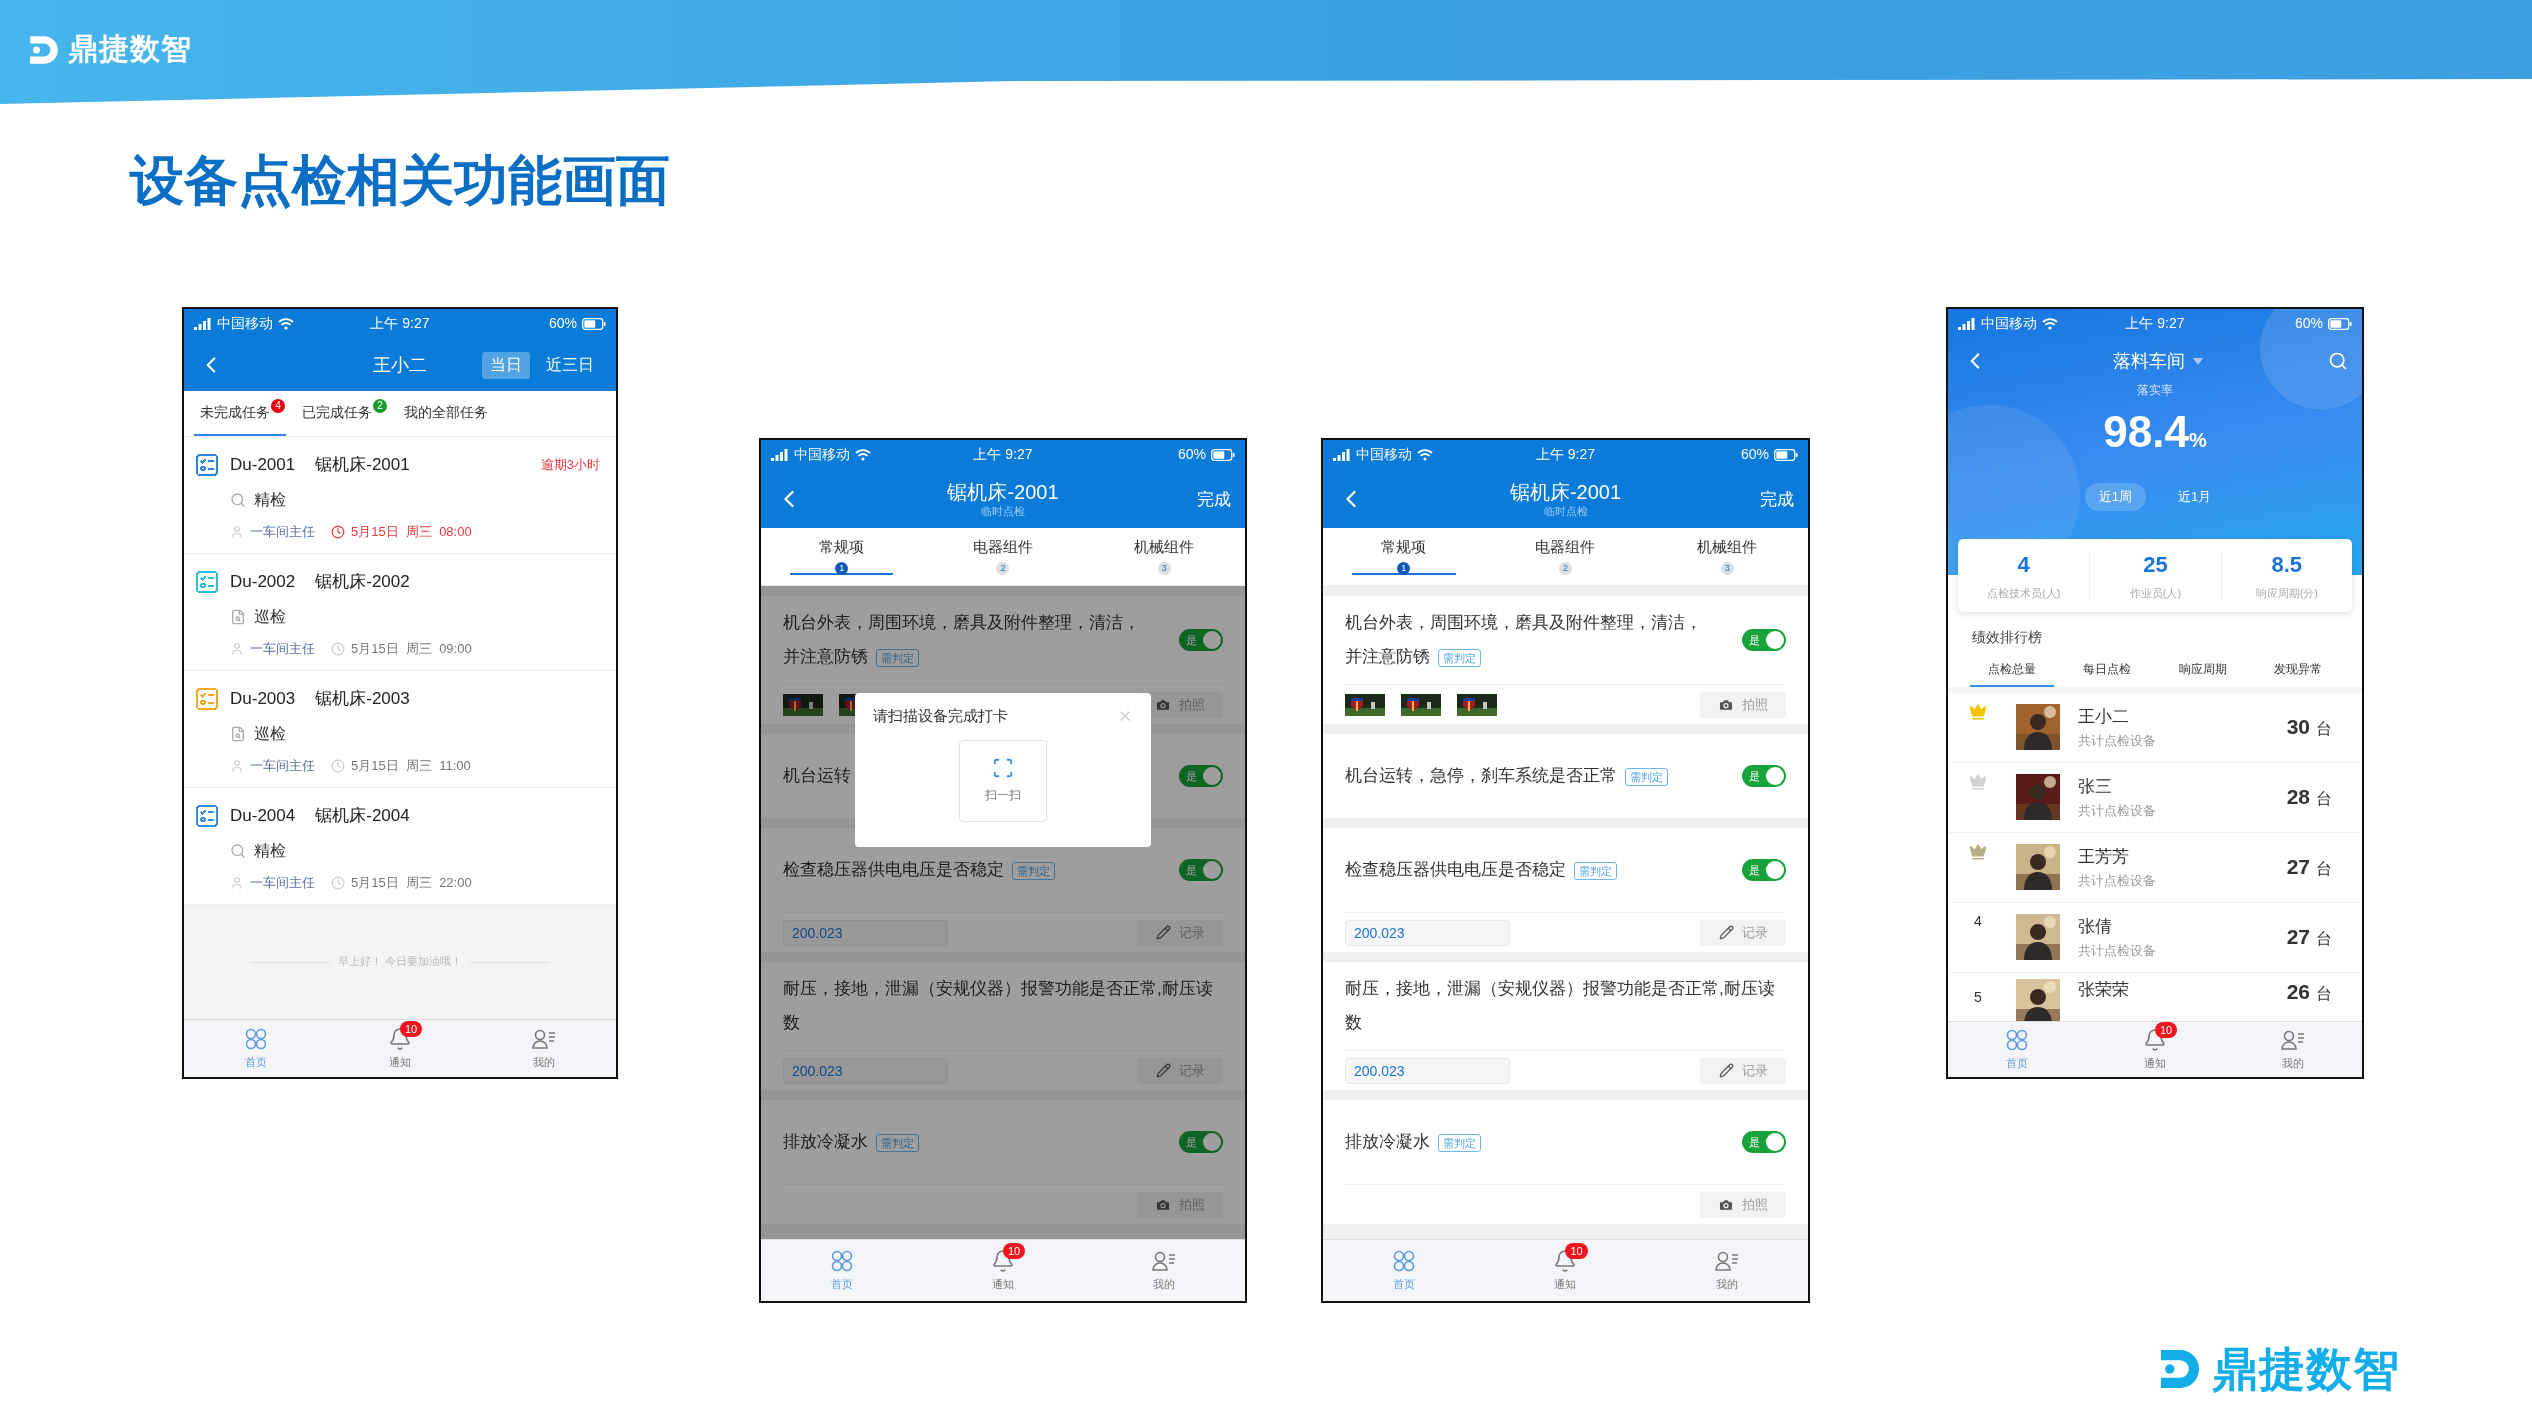  What do you see at coordinates (2117, 740) in the screenshot?
I see `row-caption: 共计点检设备` at bounding box center [2117, 740].